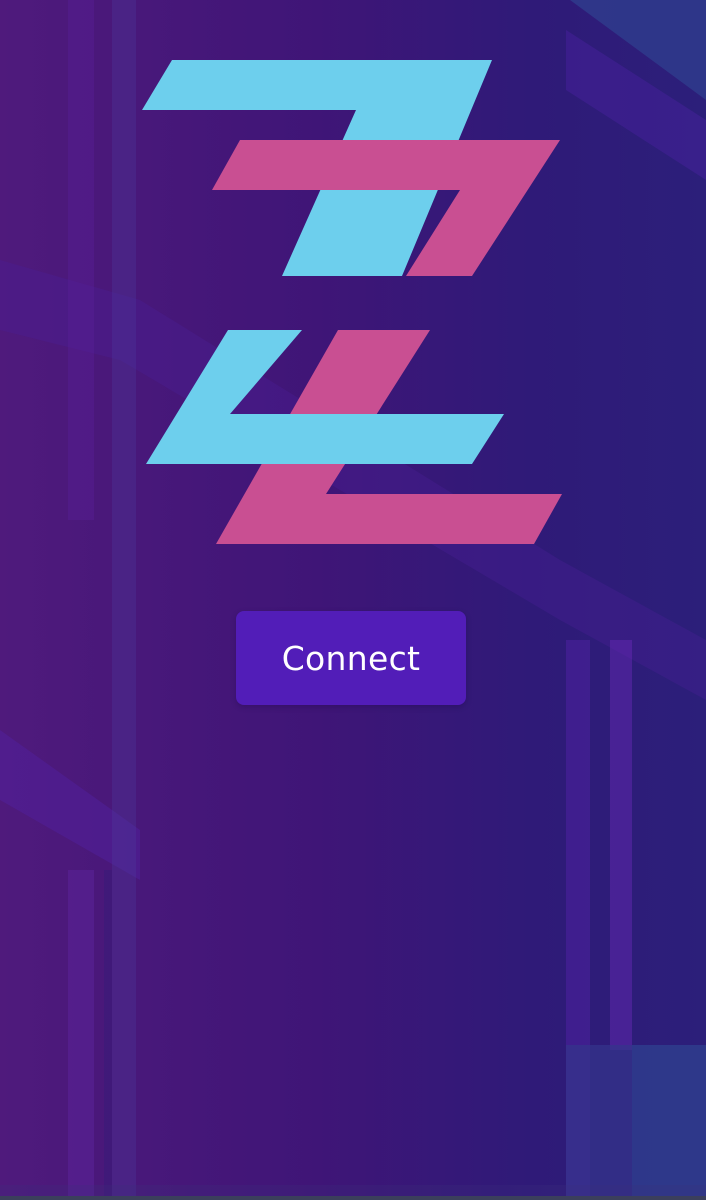  What do you see at coordinates (353, 1198) in the screenshot?
I see `bottom-edge-divider` at bounding box center [353, 1198].